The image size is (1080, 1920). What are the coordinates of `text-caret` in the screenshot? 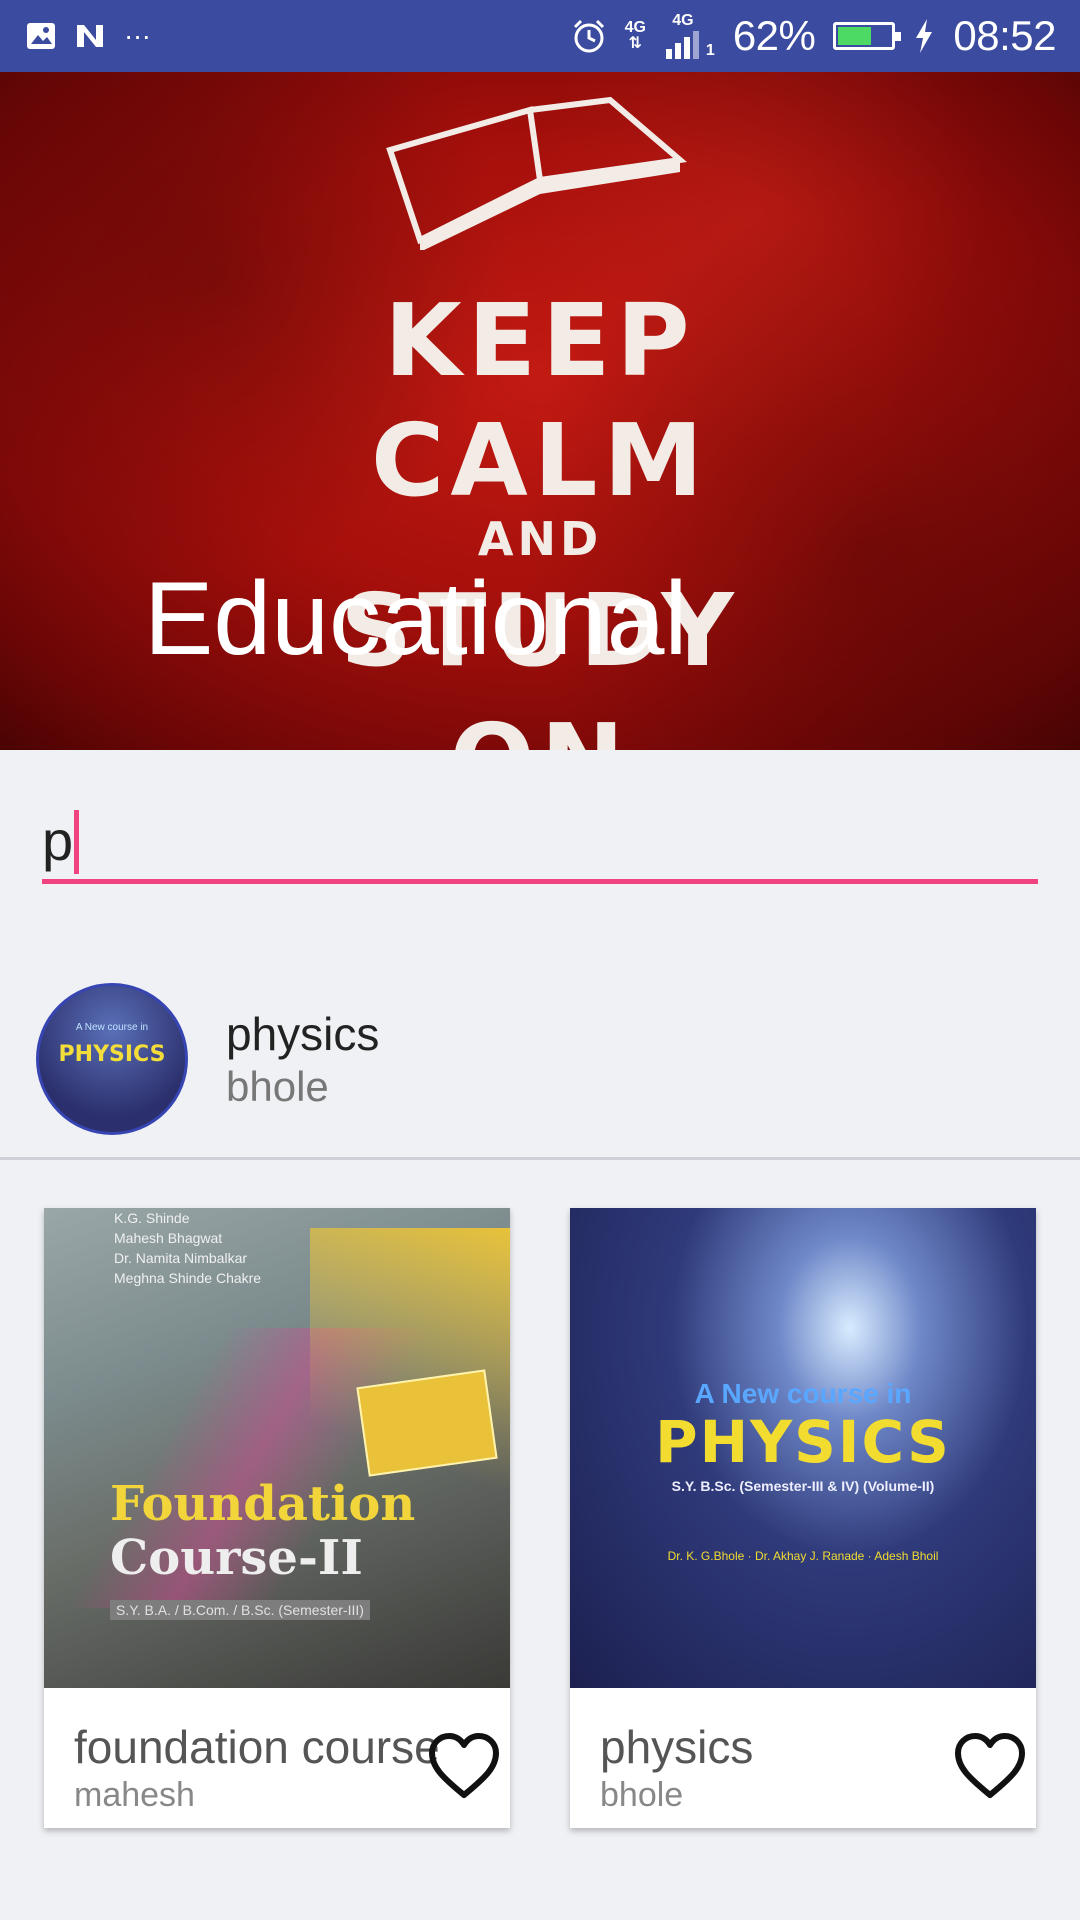 It's located at (76, 842).